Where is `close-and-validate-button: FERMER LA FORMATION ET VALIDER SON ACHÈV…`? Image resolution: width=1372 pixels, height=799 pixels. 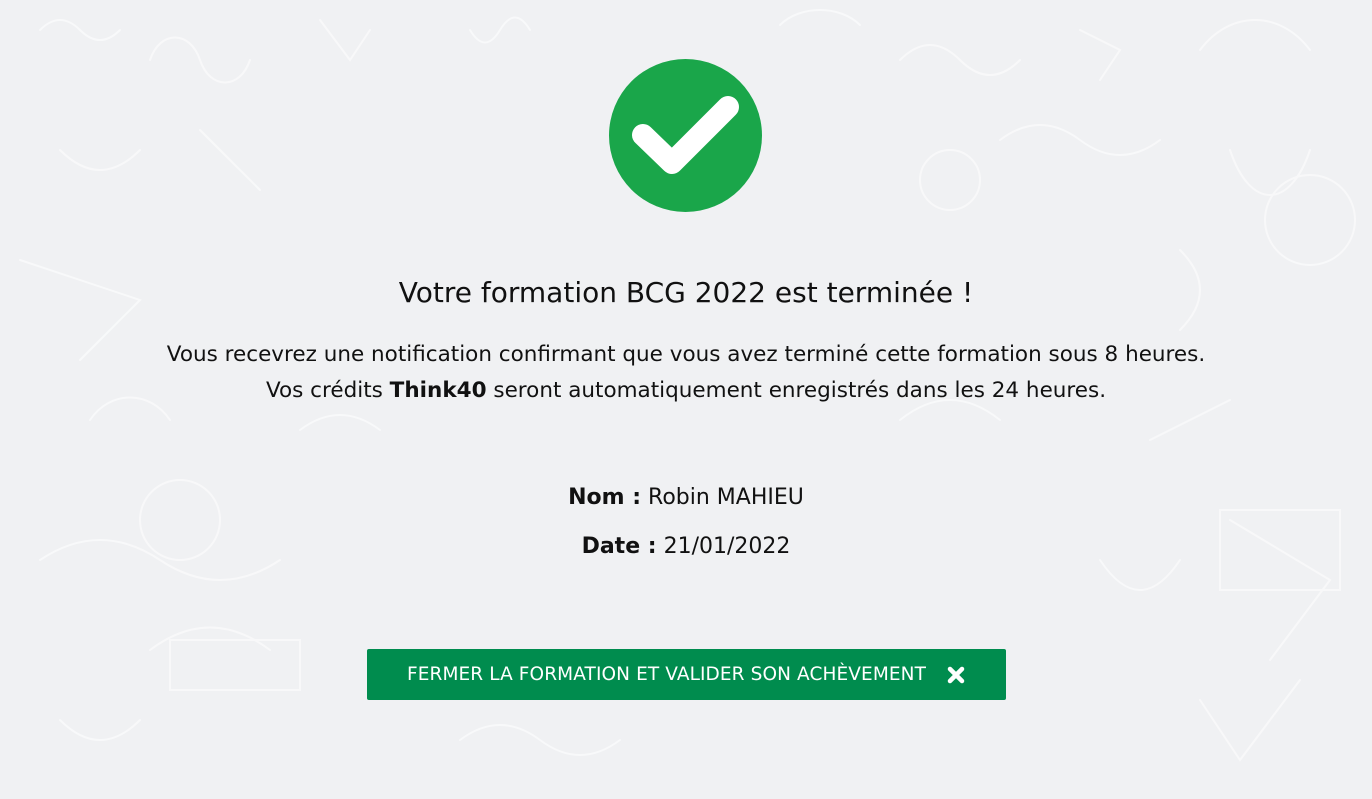 close-and-validate-button: FERMER LA FORMATION ET VALIDER SON ACHÈV… is located at coordinates (686, 674).